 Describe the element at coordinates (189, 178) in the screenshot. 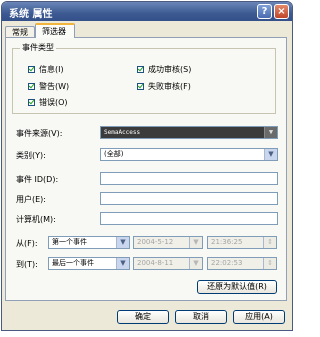

I see `event-id-input` at that location.